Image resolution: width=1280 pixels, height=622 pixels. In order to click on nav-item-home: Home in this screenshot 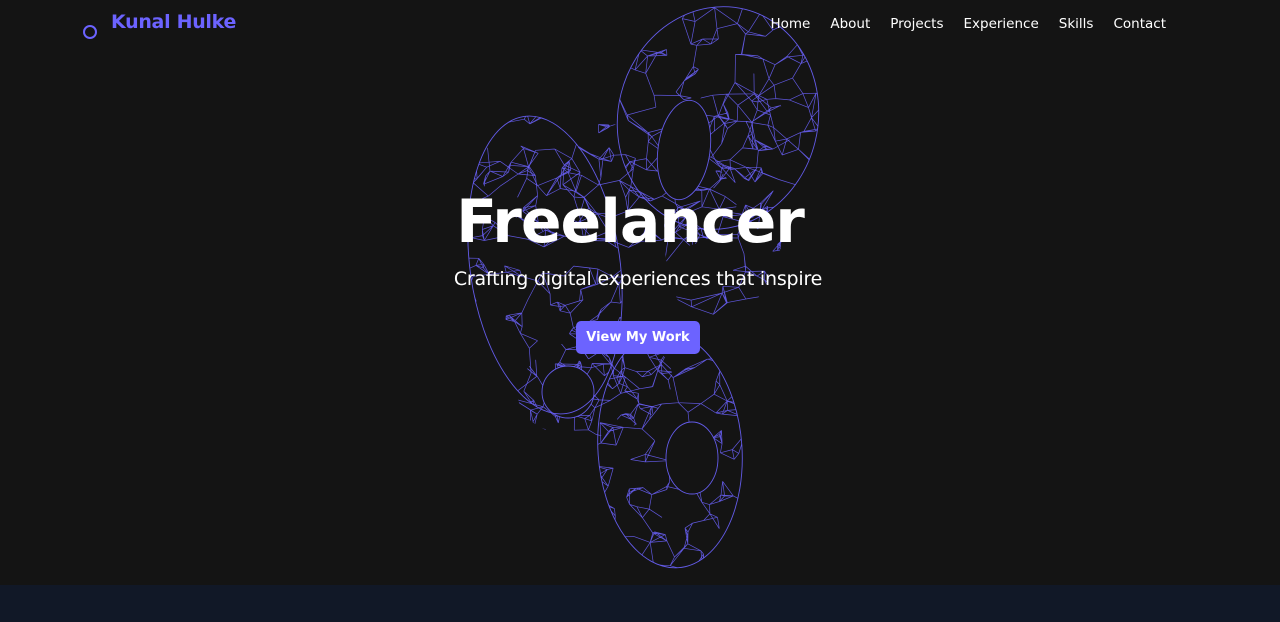, I will do `click(790, 24)`.